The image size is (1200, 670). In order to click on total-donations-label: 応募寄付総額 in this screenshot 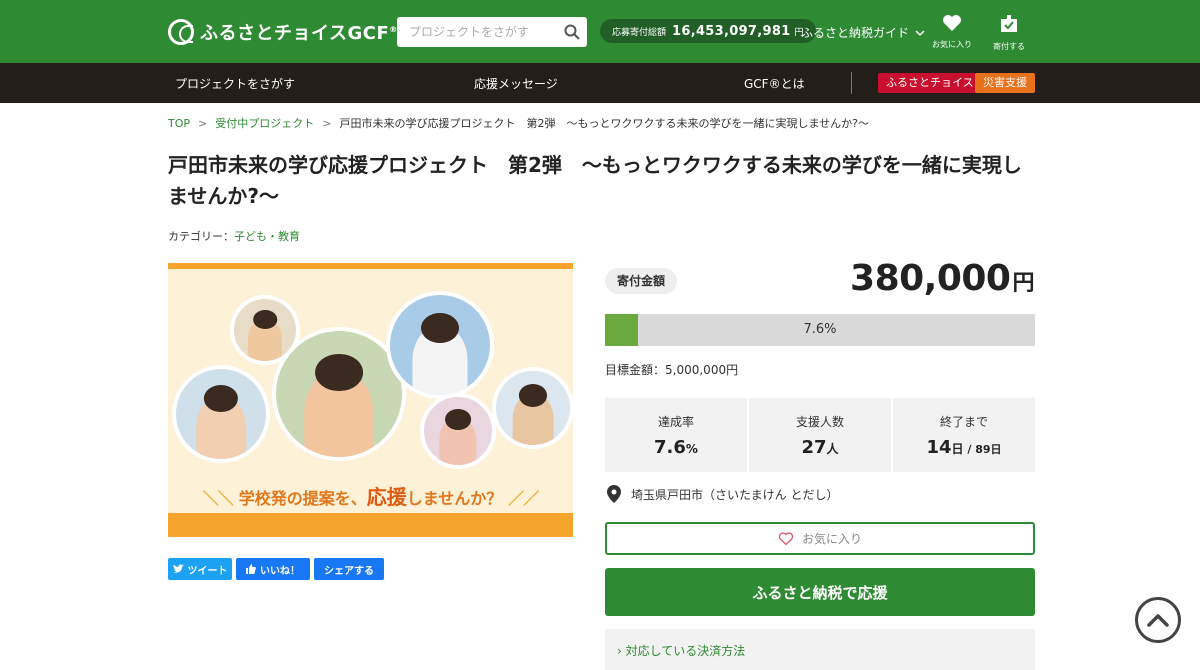, I will do `click(639, 32)`.